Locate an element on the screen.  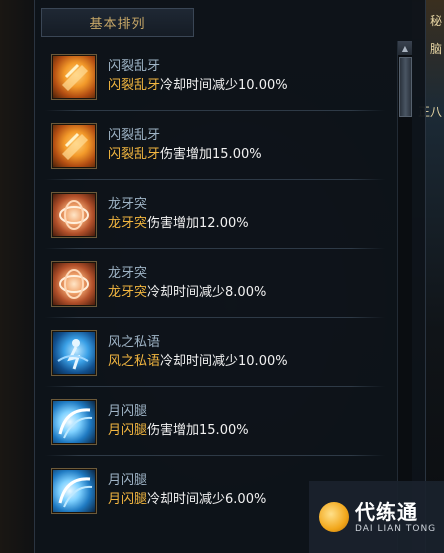
watermark-logo-icon is located at coordinates (334, 517).